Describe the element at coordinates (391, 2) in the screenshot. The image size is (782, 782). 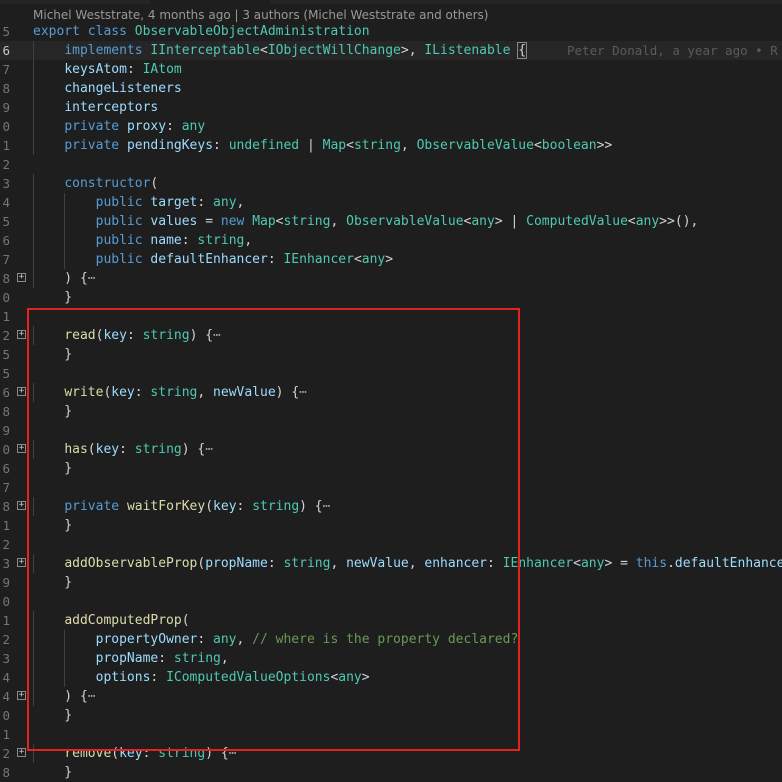
I see `tab-strip` at that location.